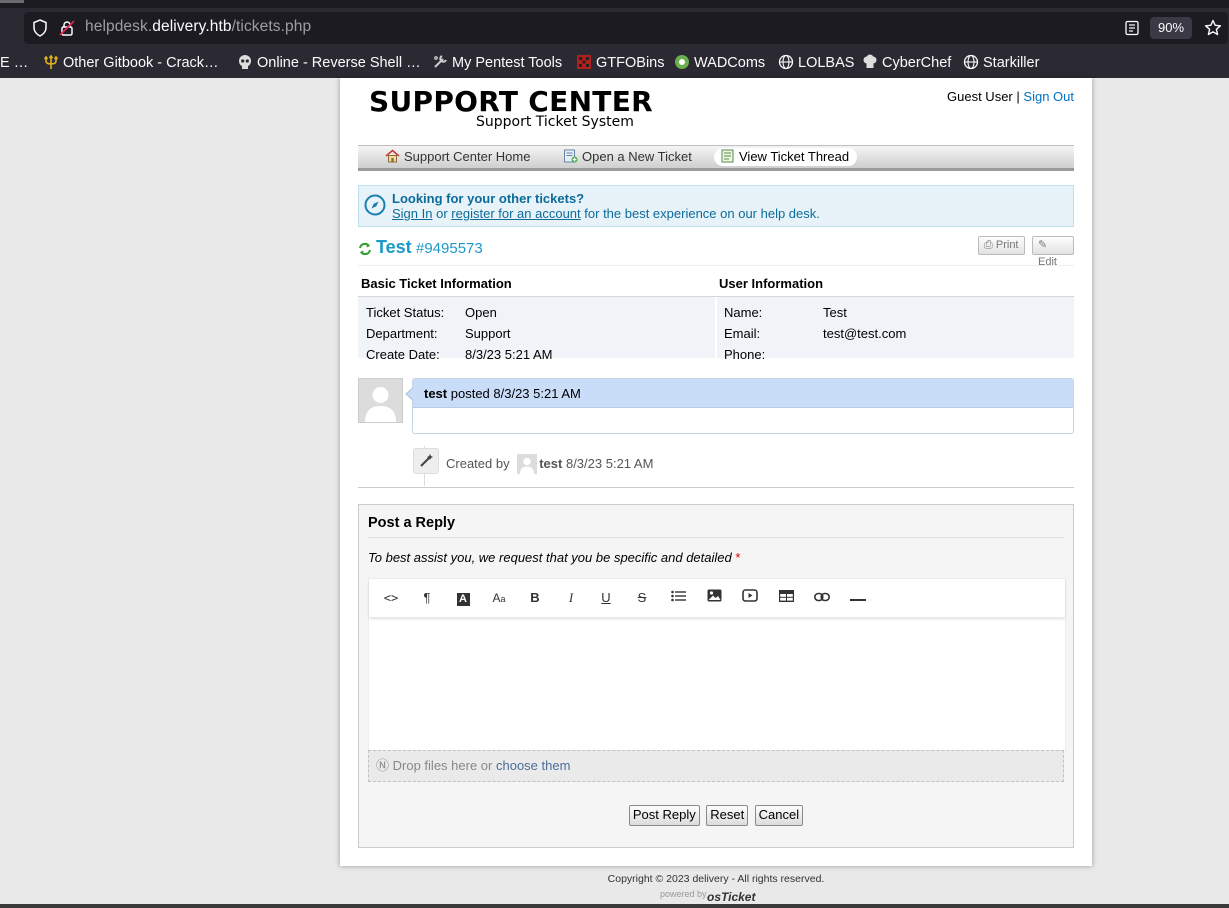 The width and height of the screenshot is (1229, 908). I want to click on choose-files-link: choose them, so click(533, 765).